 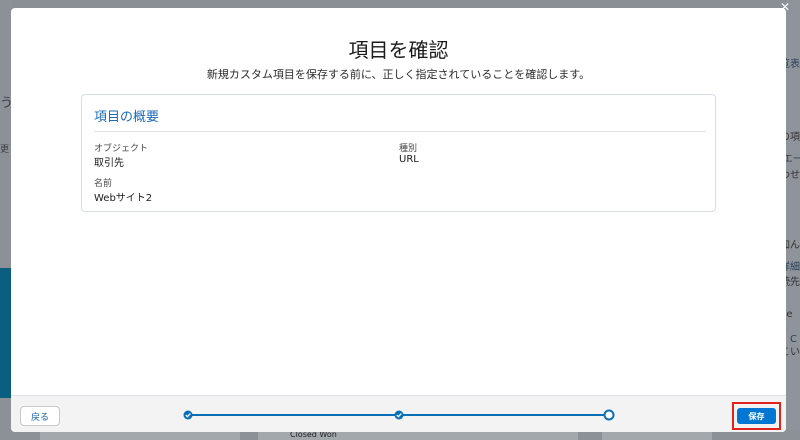 What do you see at coordinates (398, 74) in the screenshot?
I see `modal-subtitle: 新規カスタム項目を保存する前に、正しく指定されていることを確認します。` at bounding box center [398, 74].